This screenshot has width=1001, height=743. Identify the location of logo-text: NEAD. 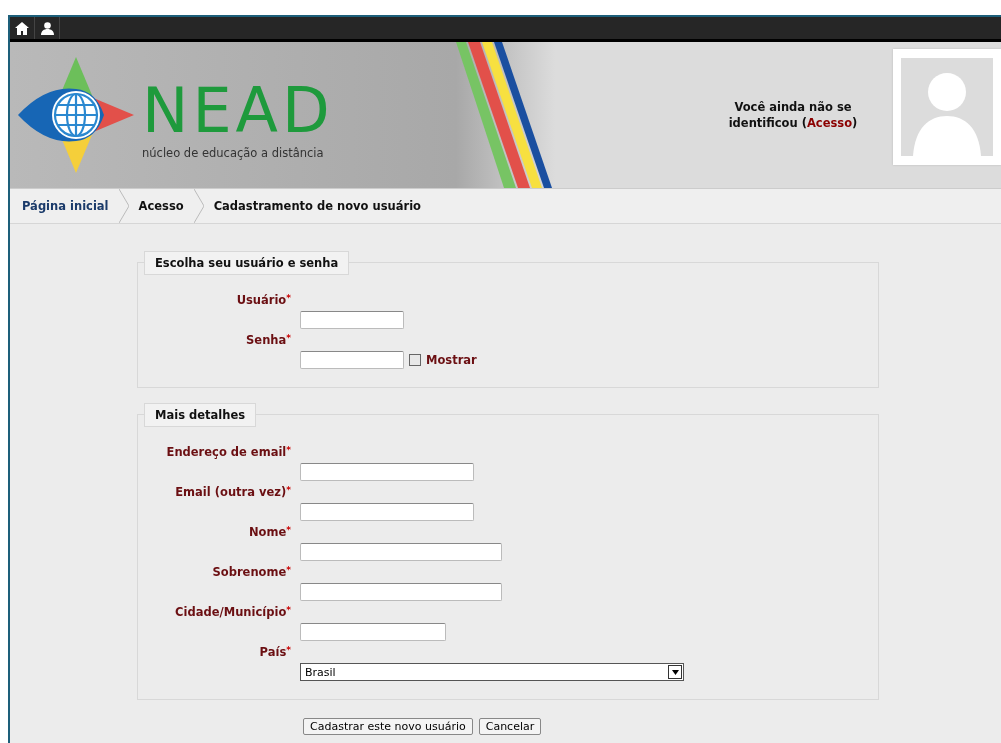
(238, 111).